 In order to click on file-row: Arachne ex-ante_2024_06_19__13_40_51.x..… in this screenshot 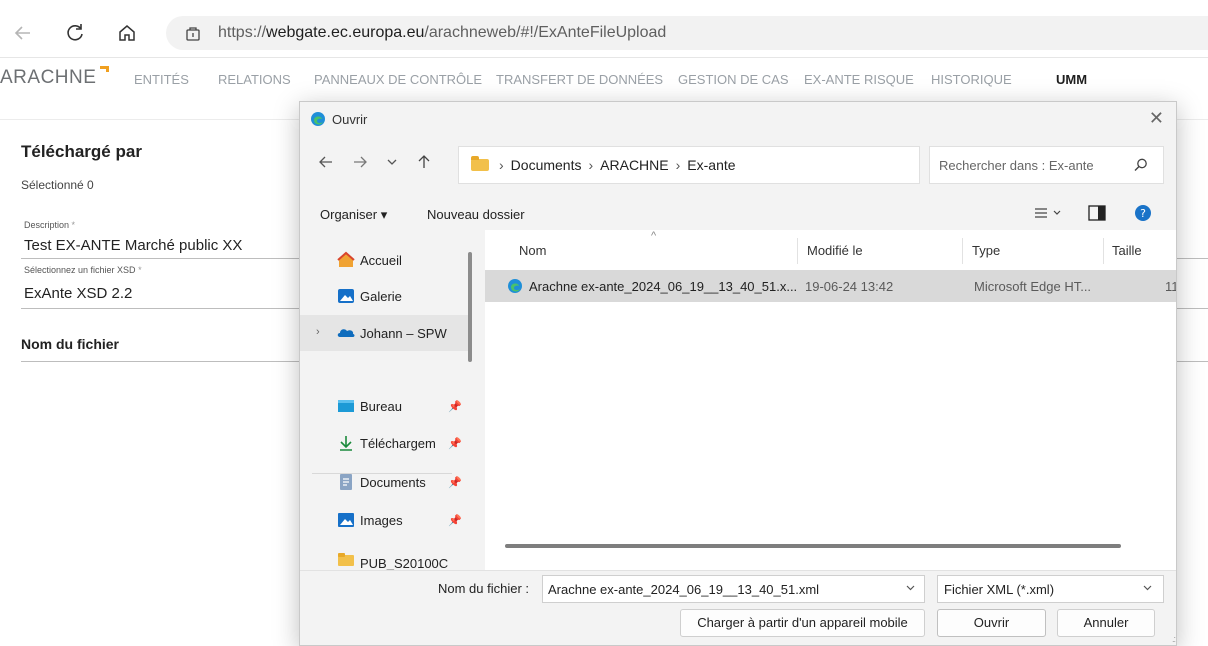, I will do `click(830, 286)`.